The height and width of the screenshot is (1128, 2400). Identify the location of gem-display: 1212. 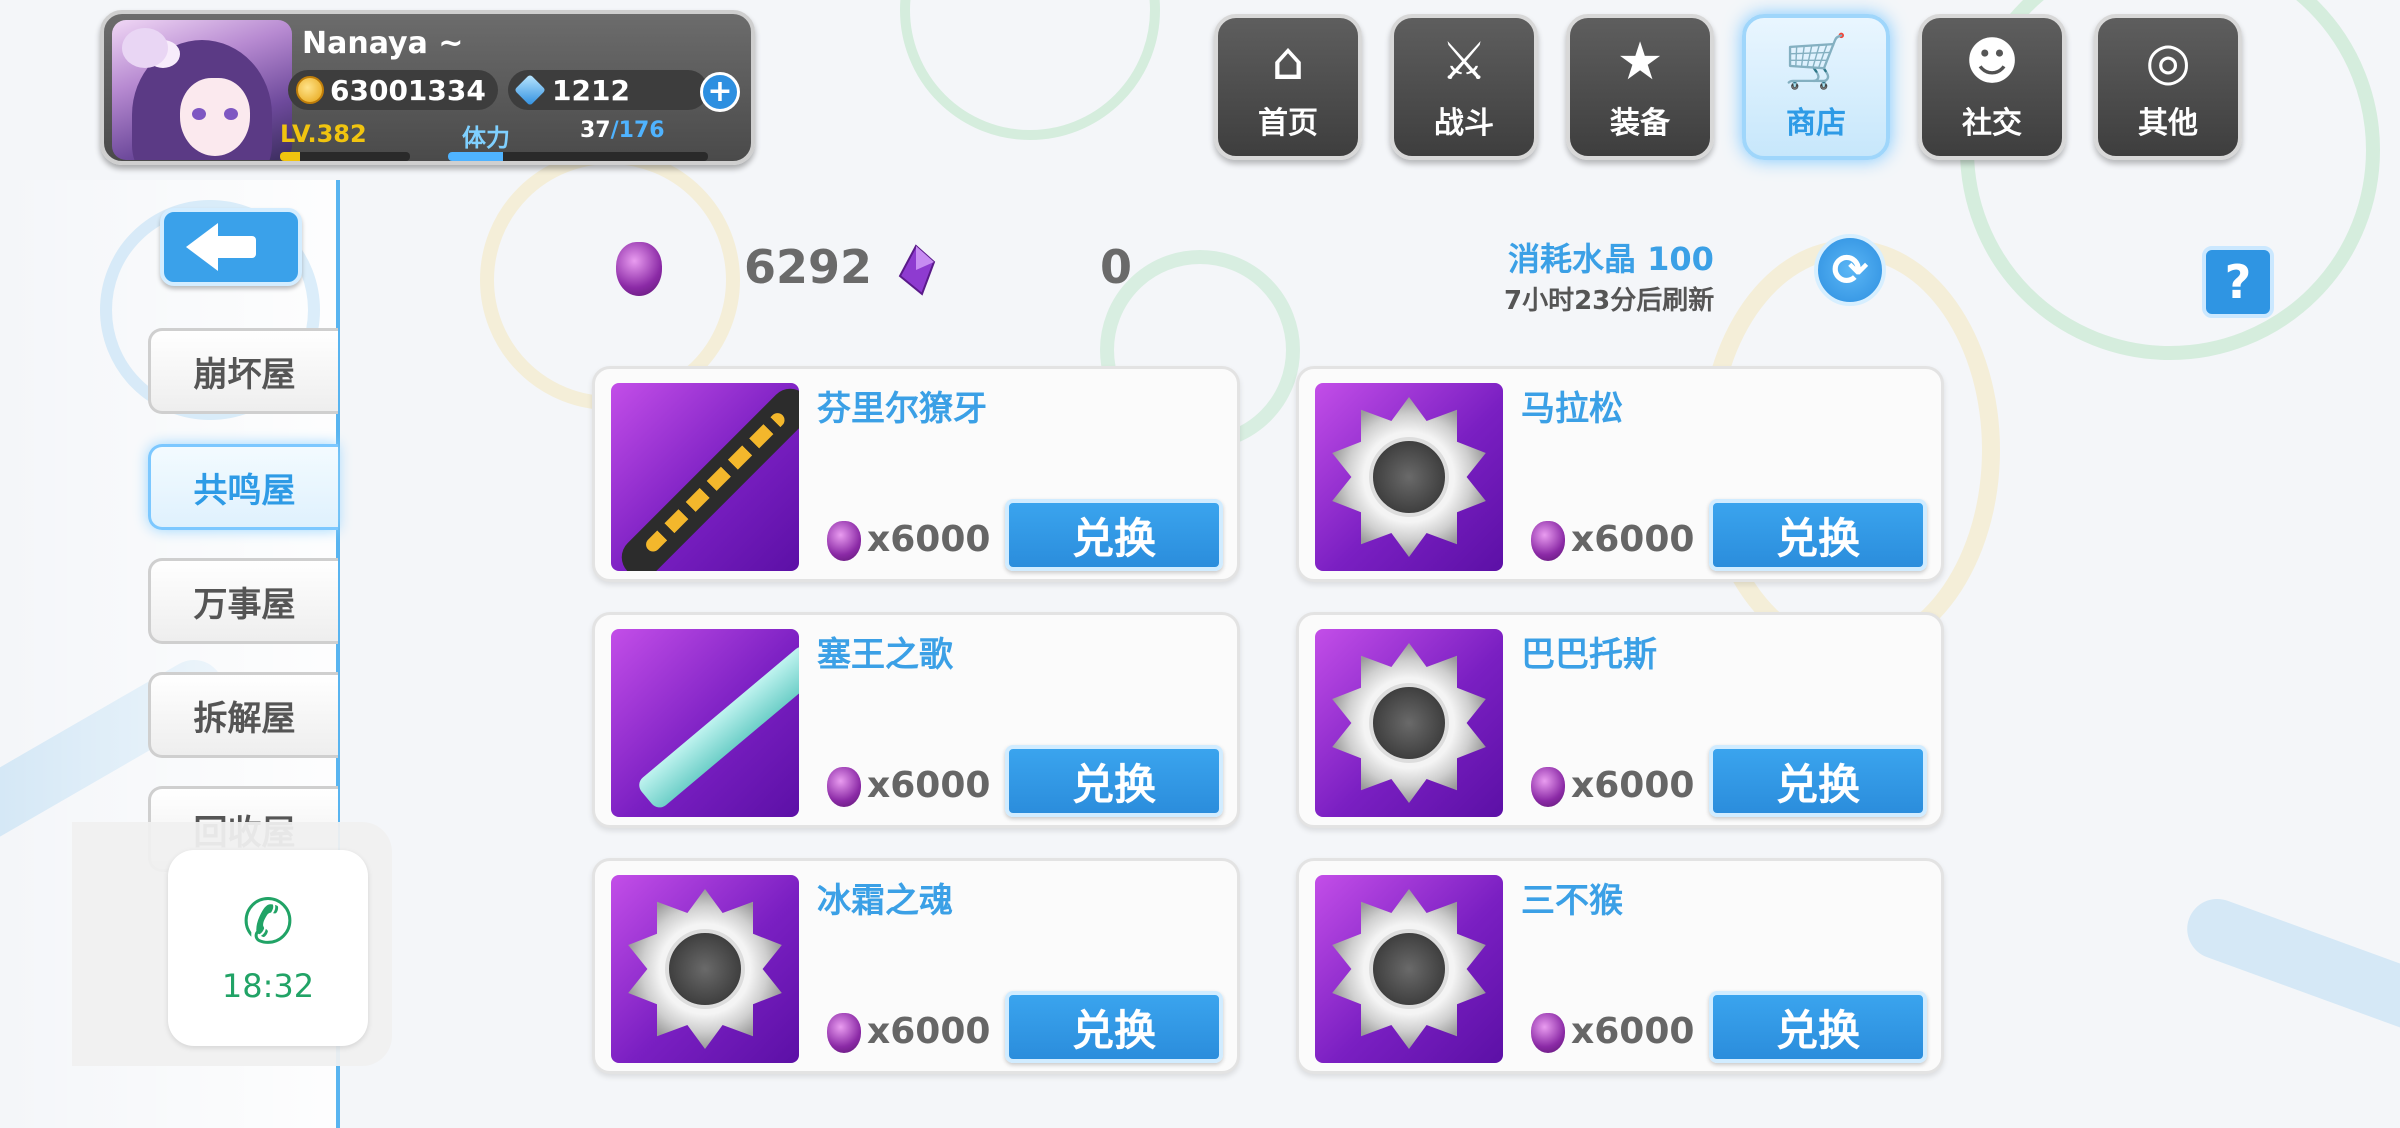
(608, 90).